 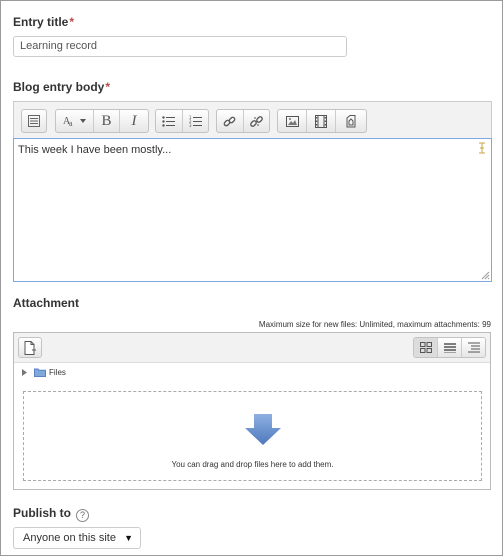 I want to click on add-file-icon, so click(x=30, y=347).